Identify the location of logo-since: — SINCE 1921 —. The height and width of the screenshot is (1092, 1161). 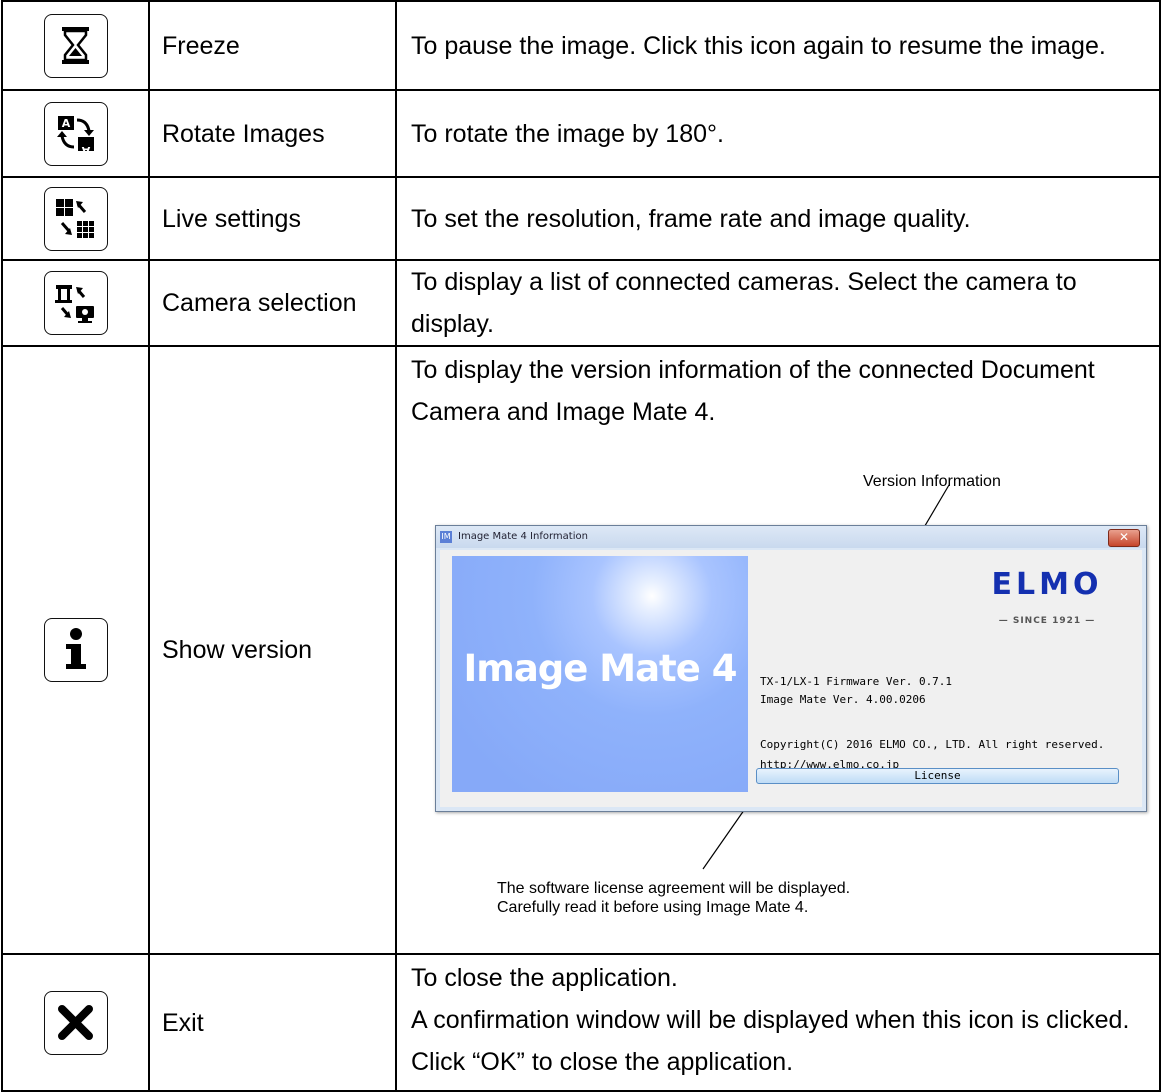
(1047, 621).